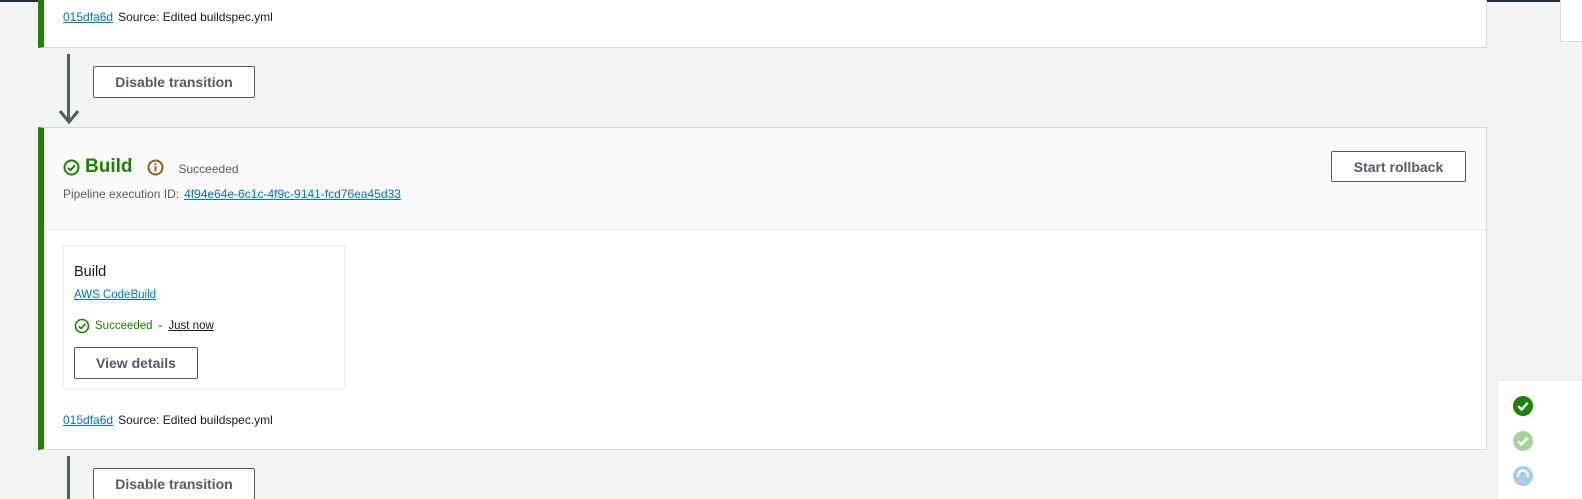  Describe the element at coordinates (88, 420) in the screenshot. I see `build-commit-link: 015dfa6d` at that location.